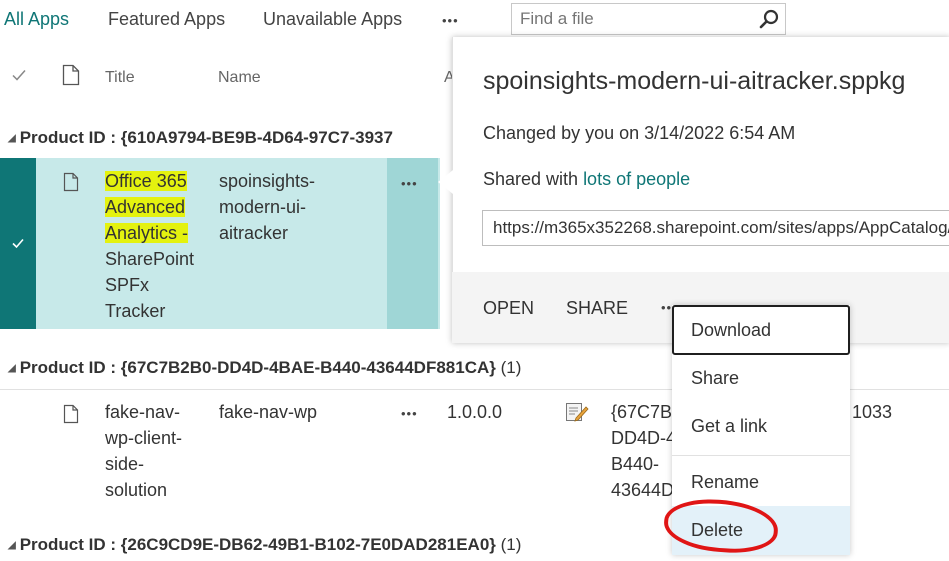 The image size is (949, 561). What do you see at coordinates (630, 19) in the screenshot?
I see `search-input` at bounding box center [630, 19].